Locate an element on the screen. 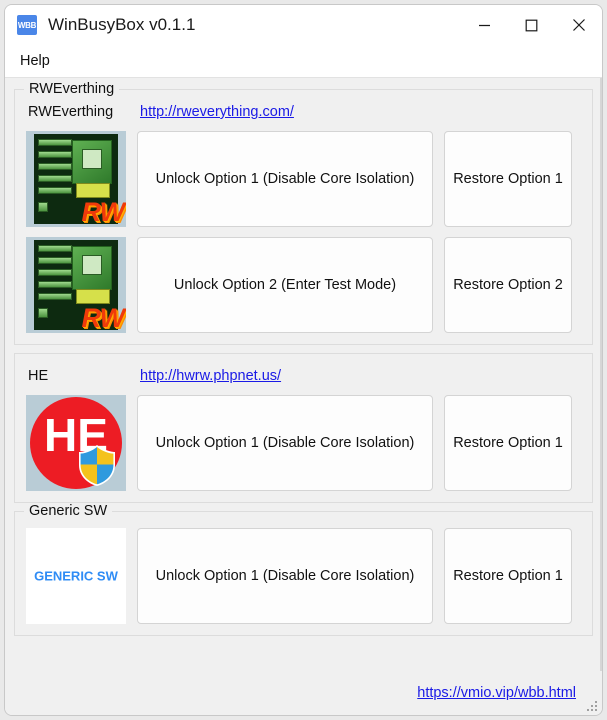  group-header-he: HE http://hwrw.phpnet.us/ is located at coordinates (304, 378).